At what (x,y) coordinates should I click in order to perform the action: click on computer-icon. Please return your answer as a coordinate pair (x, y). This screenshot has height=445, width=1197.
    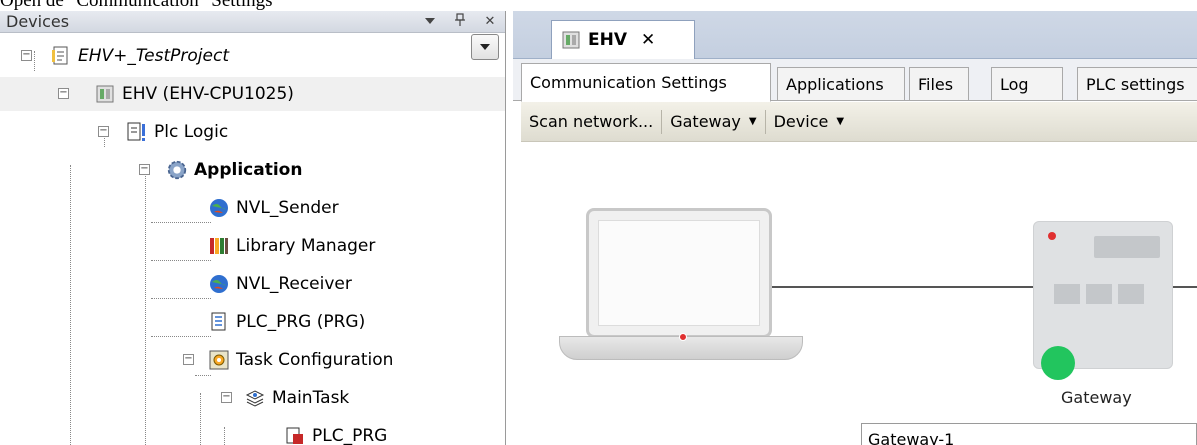
    Looking at the image, I should click on (679, 273).